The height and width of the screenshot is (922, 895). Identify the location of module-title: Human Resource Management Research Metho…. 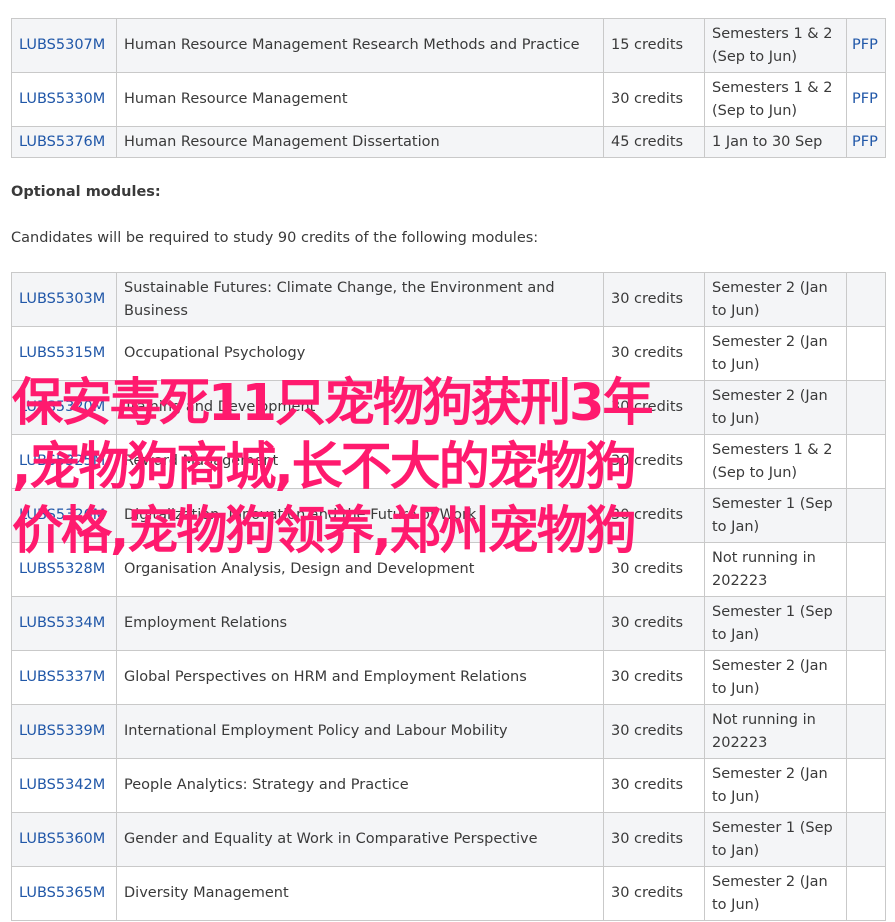
(360, 45).